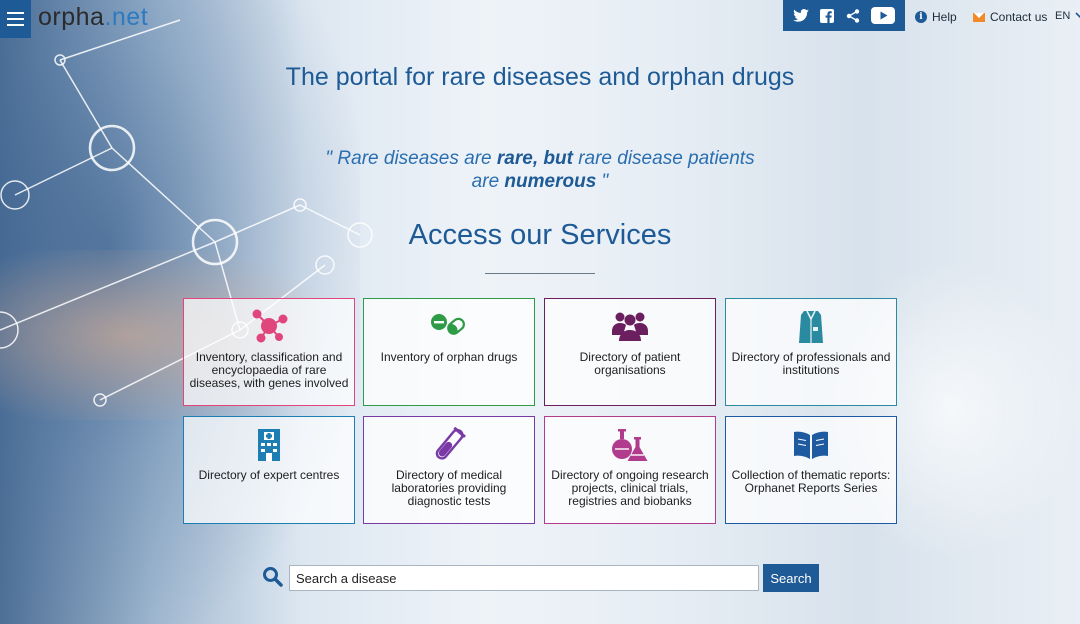  What do you see at coordinates (1077, 15) in the screenshot?
I see `chevron-down-icon` at bounding box center [1077, 15].